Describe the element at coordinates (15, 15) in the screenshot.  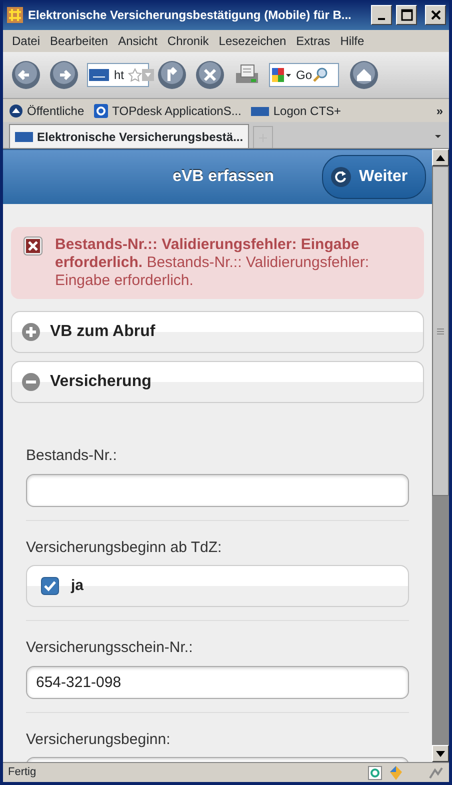
I see `app-icon` at that location.